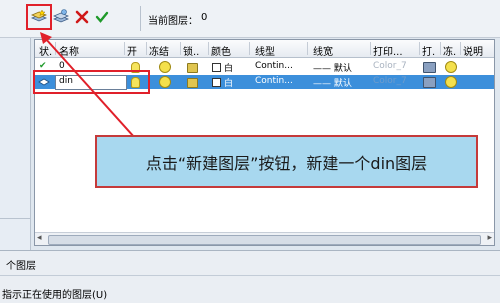  What do you see at coordinates (323, 50) in the screenshot?
I see `col-lineweight: 线宽` at bounding box center [323, 50].